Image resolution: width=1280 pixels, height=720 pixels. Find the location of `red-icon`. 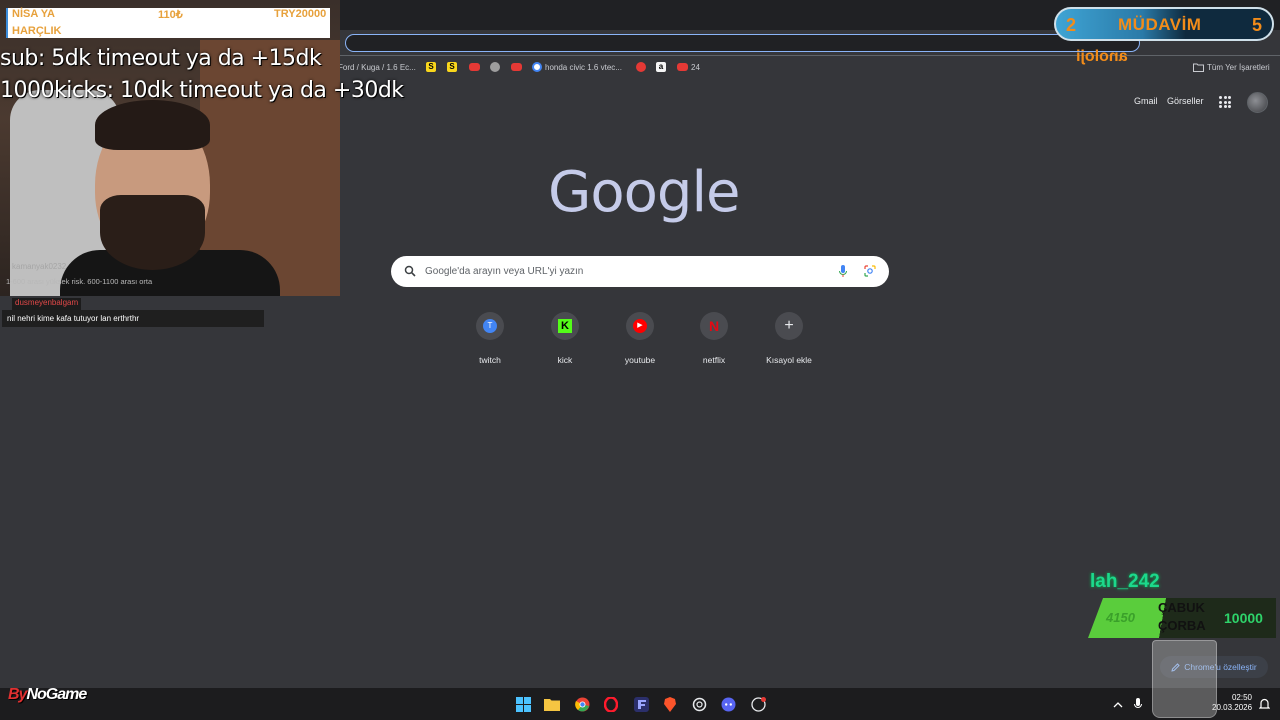

red-icon is located at coordinates (641, 67).